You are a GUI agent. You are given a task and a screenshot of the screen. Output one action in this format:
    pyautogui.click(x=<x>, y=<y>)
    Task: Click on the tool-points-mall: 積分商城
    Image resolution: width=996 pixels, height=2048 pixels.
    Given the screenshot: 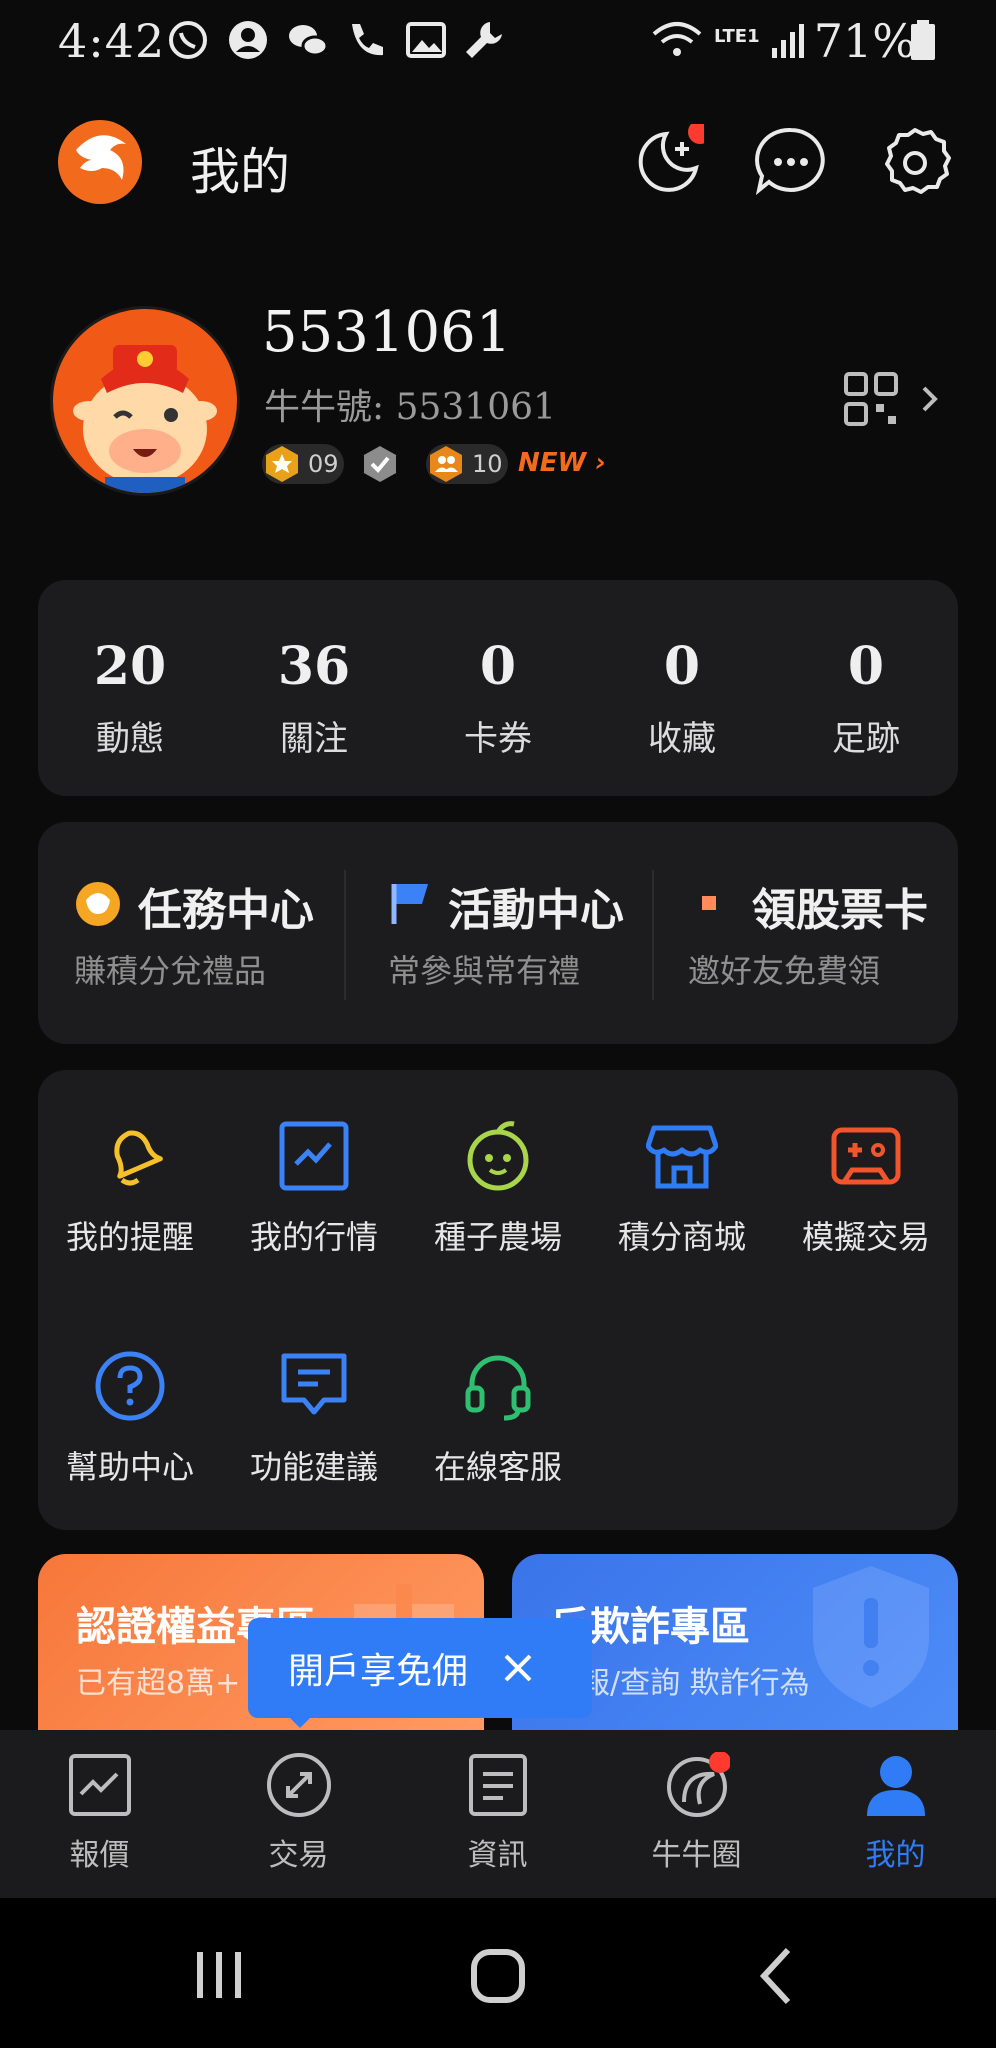 What is the action you would take?
    pyautogui.click(x=682, y=1189)
    